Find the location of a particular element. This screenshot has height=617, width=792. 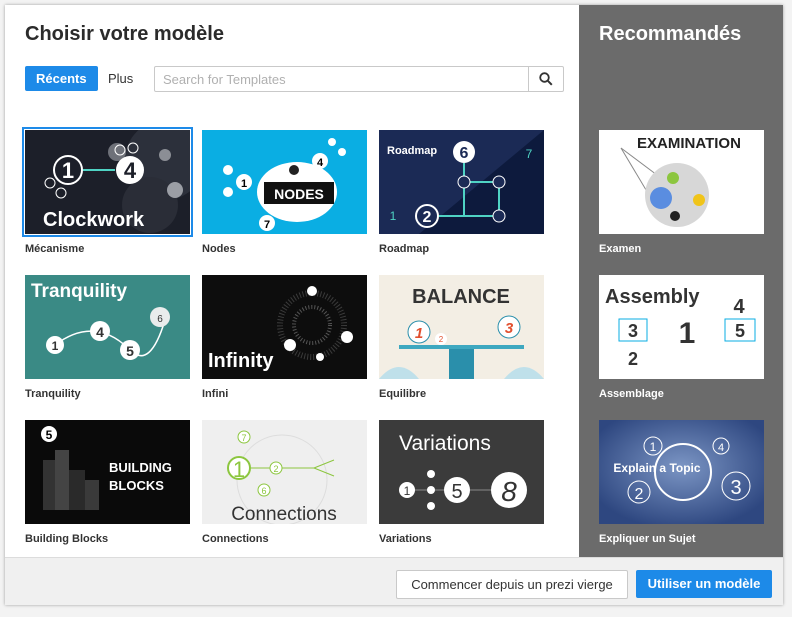

search-icon is located at coordinates (546, 79).